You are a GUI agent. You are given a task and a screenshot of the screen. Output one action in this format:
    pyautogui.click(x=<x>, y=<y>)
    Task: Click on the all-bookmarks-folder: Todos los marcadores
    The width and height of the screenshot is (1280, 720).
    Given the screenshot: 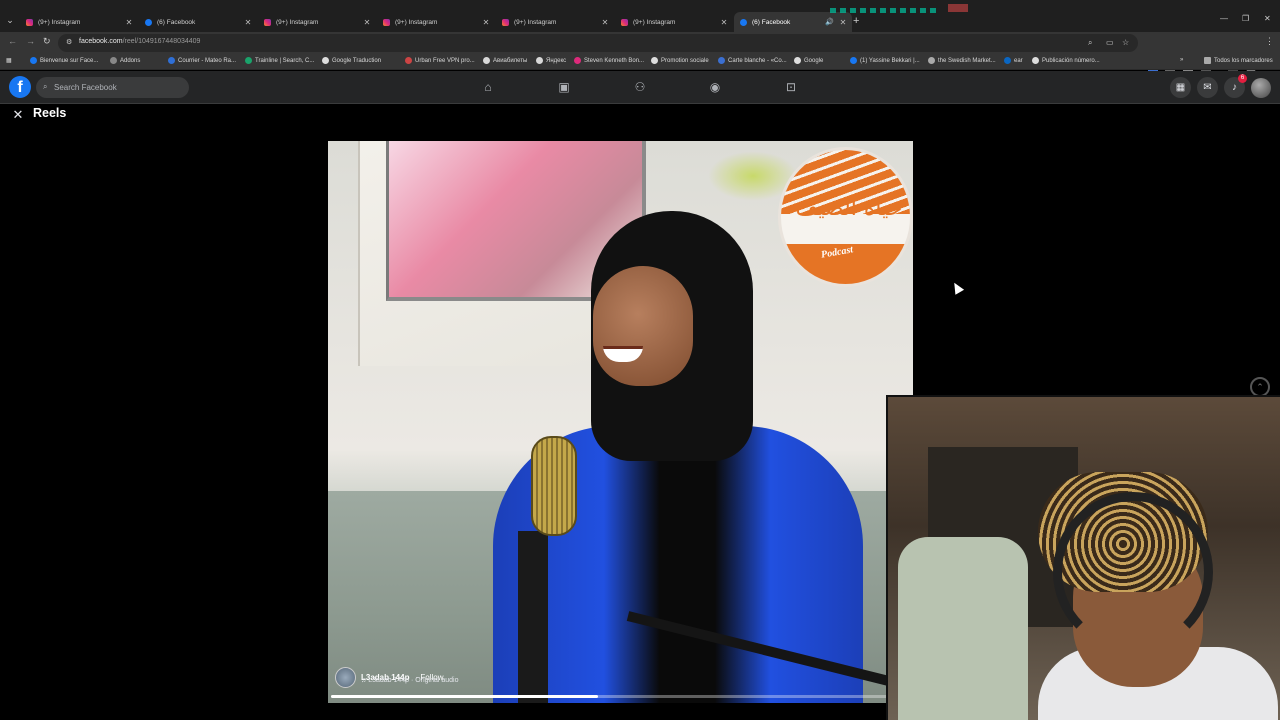 What is the action you would take?
    pyautogui.click(x=1238, y=60)
    